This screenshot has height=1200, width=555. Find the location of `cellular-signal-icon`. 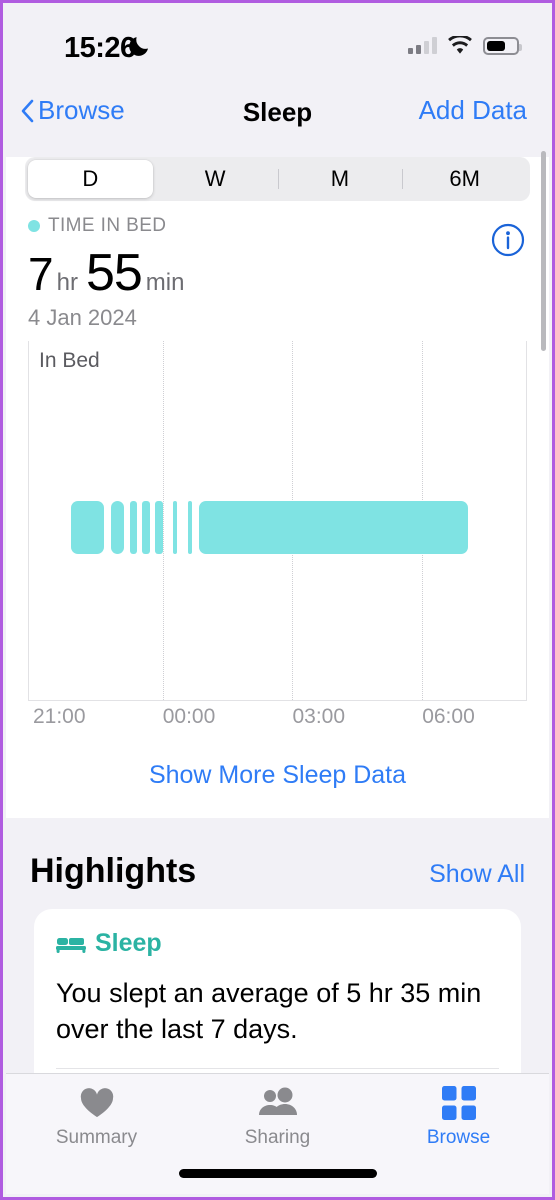

cellular-signal-icon is located at coordinates (422, 45).